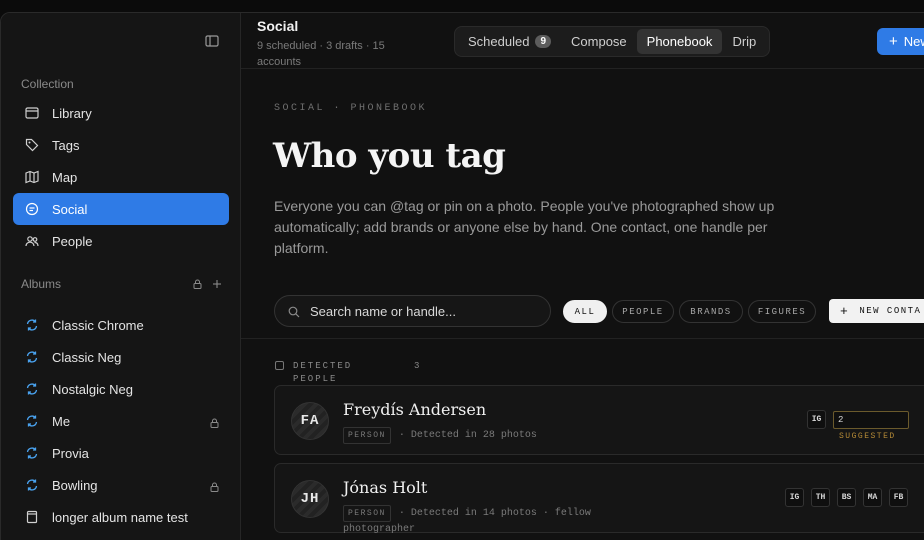 The image size is (924, 540). I want to click on sidebar-item-label: Provia, so click(70, 453).